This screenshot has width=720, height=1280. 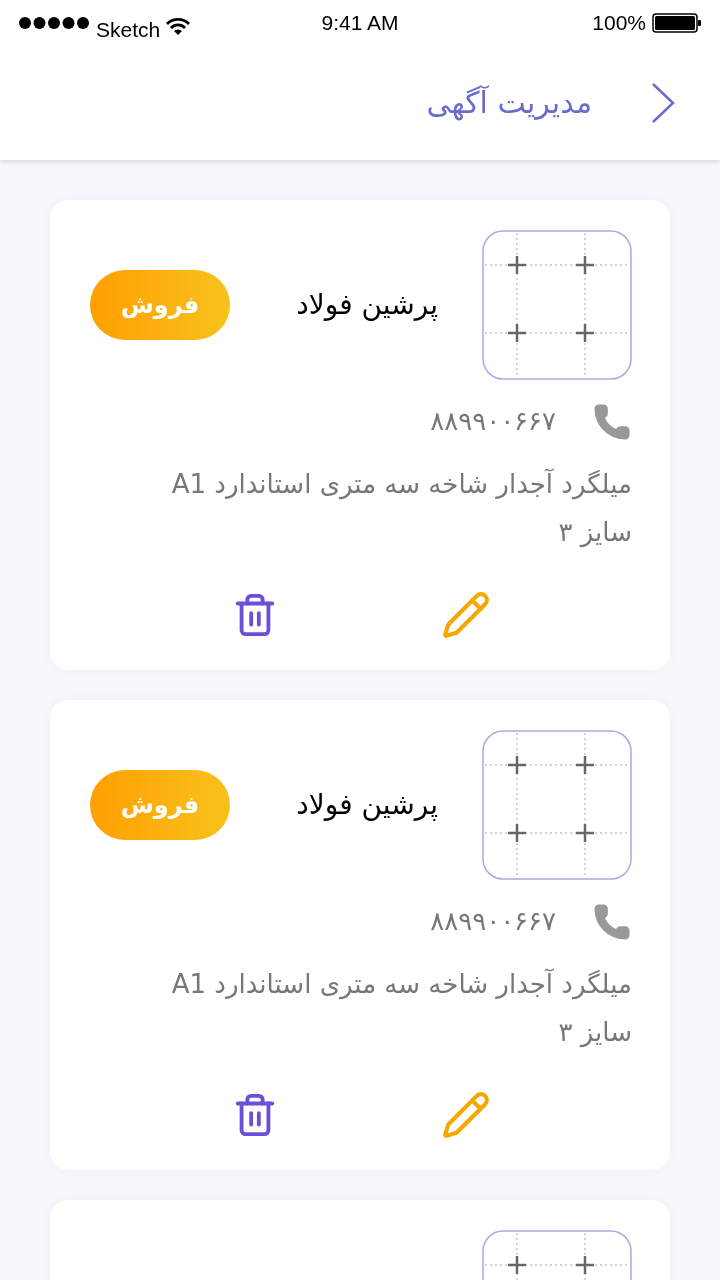 I want to click on chevron-icon, so click(x=663, y=102).